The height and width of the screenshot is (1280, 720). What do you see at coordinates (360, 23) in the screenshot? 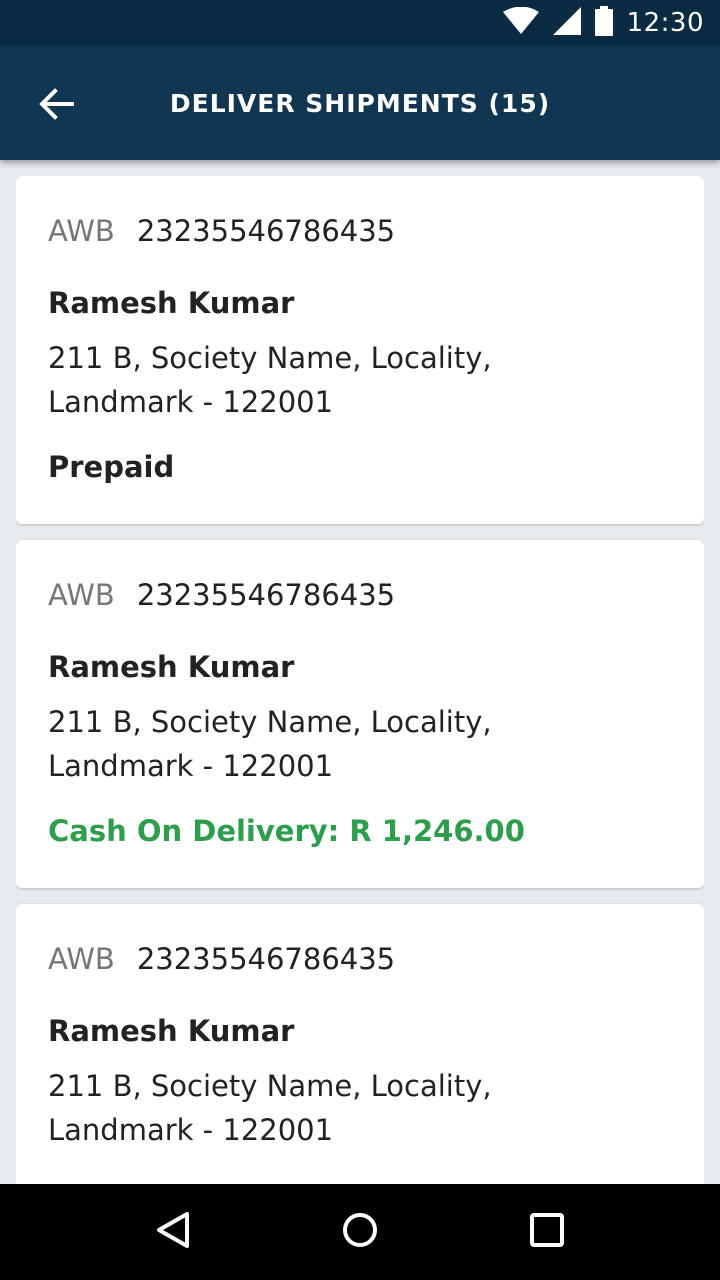
I see `status-bar: 12:30` at bounding box center [360, 23].